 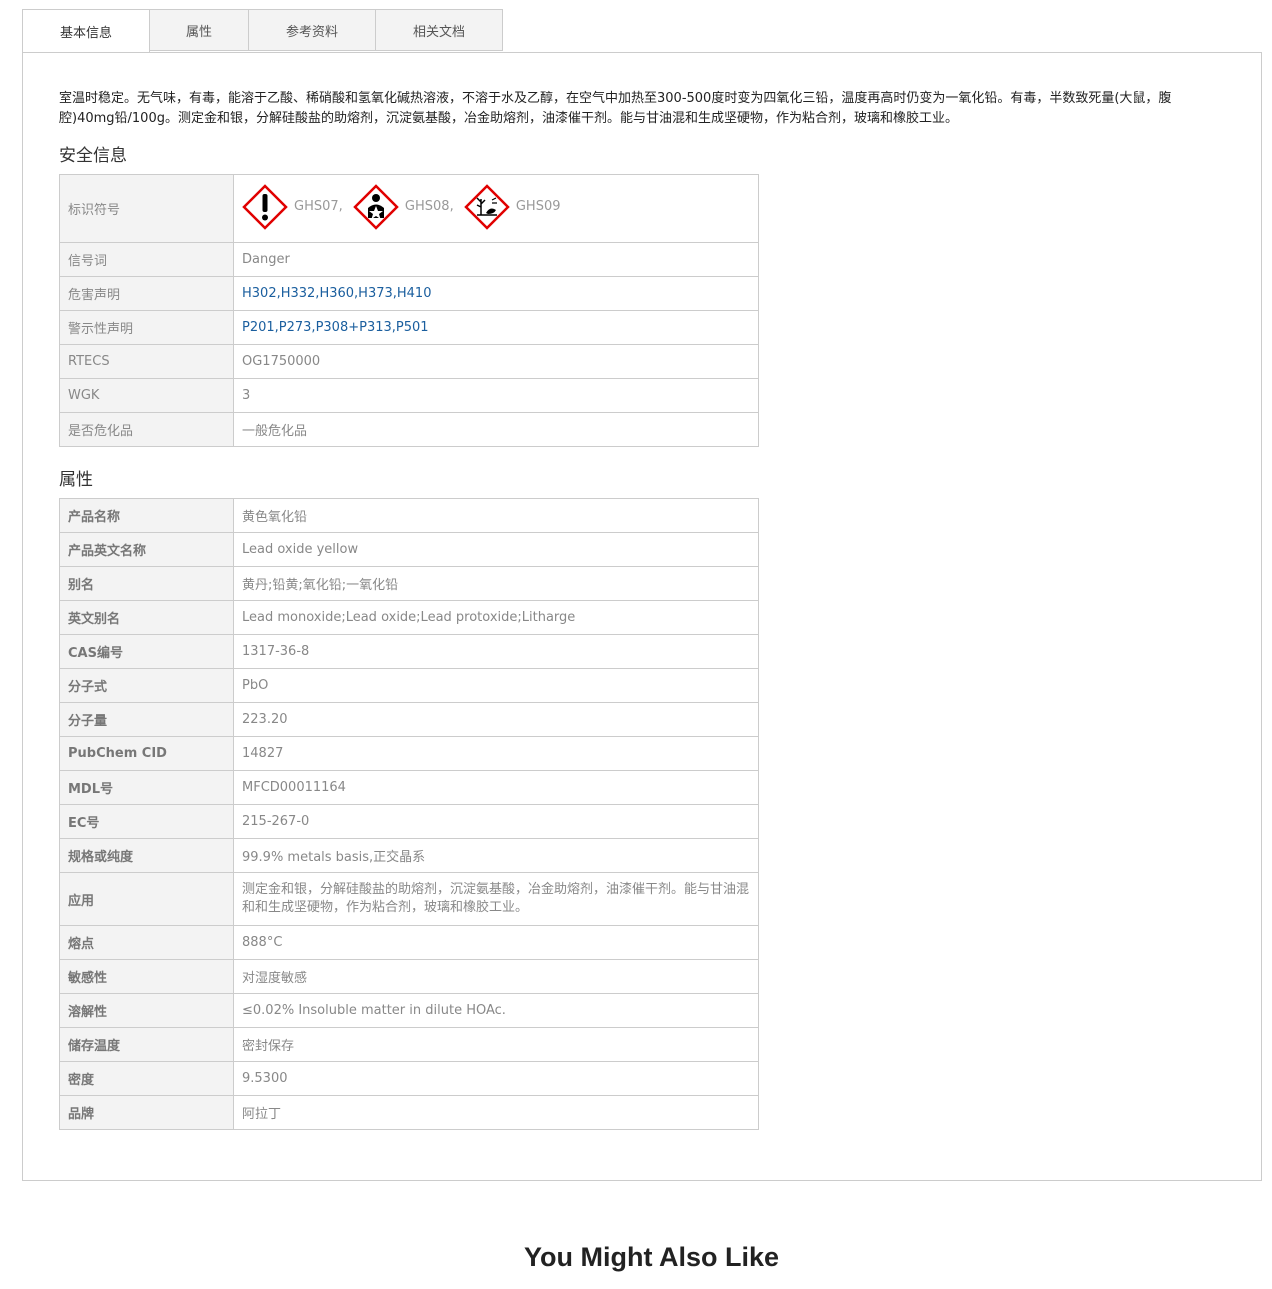 What do you see at coordinates (496, 293) in the screenshot?
I see `row-value-link: H302,H332,H360,H373,H410` at bounding box center [496, 293].